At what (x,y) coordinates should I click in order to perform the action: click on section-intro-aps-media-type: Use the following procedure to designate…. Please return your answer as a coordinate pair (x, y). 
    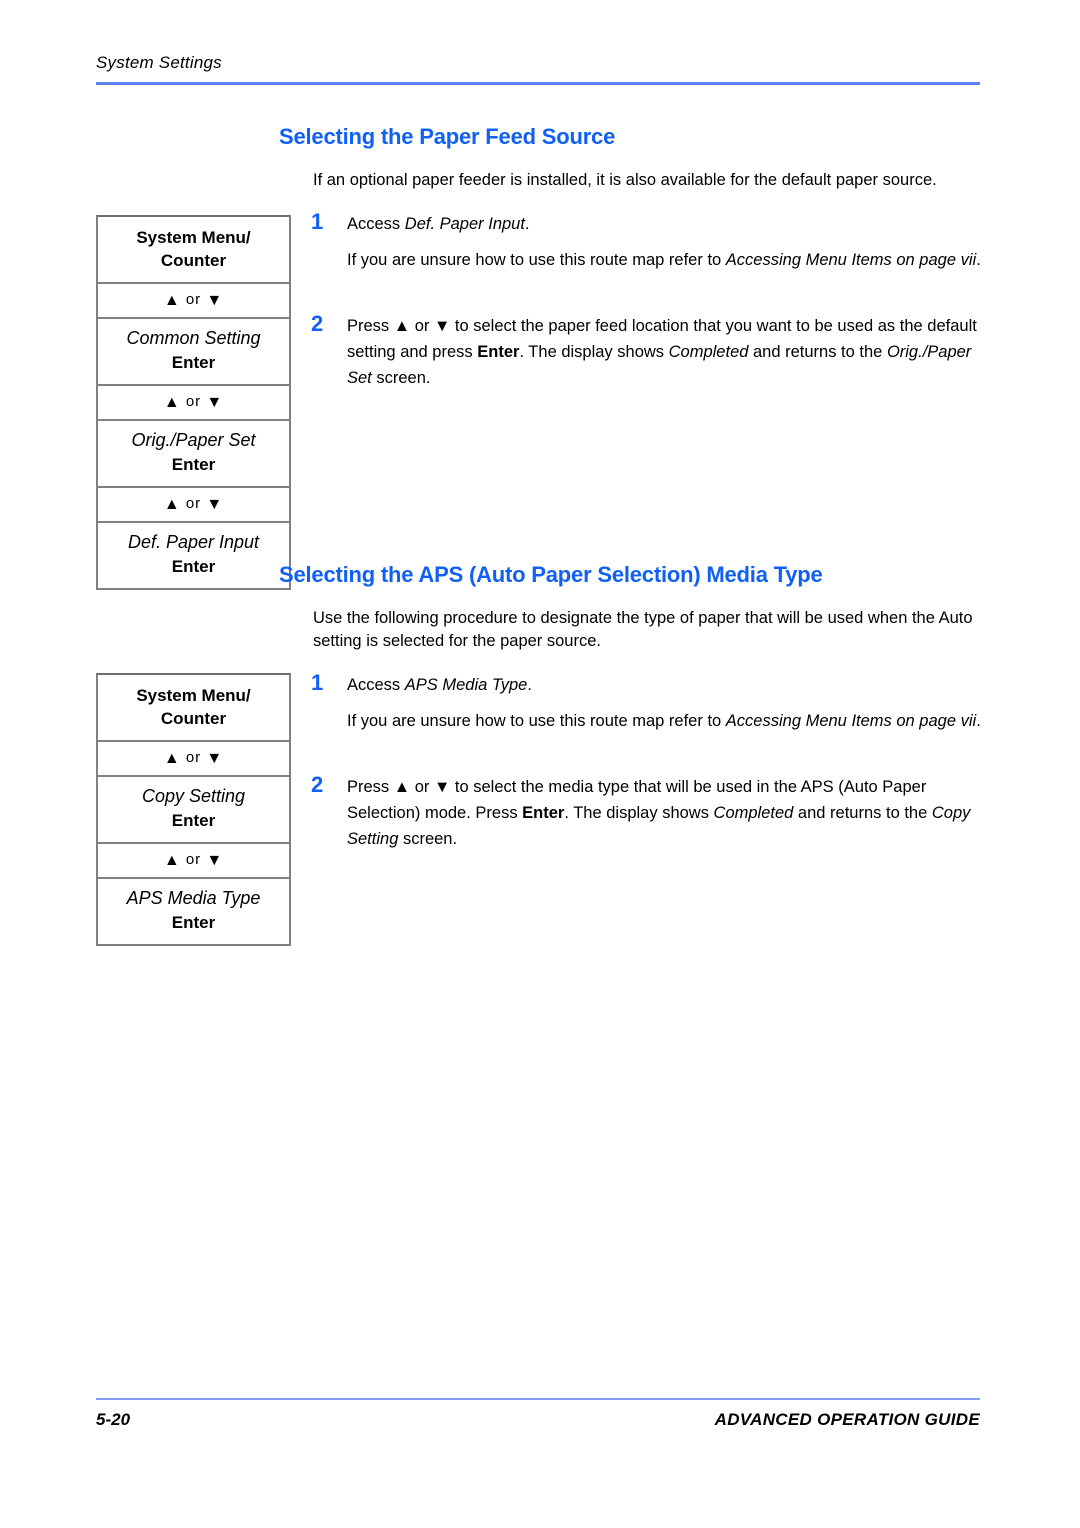
    Looking at the image, I should click on (643, 629).